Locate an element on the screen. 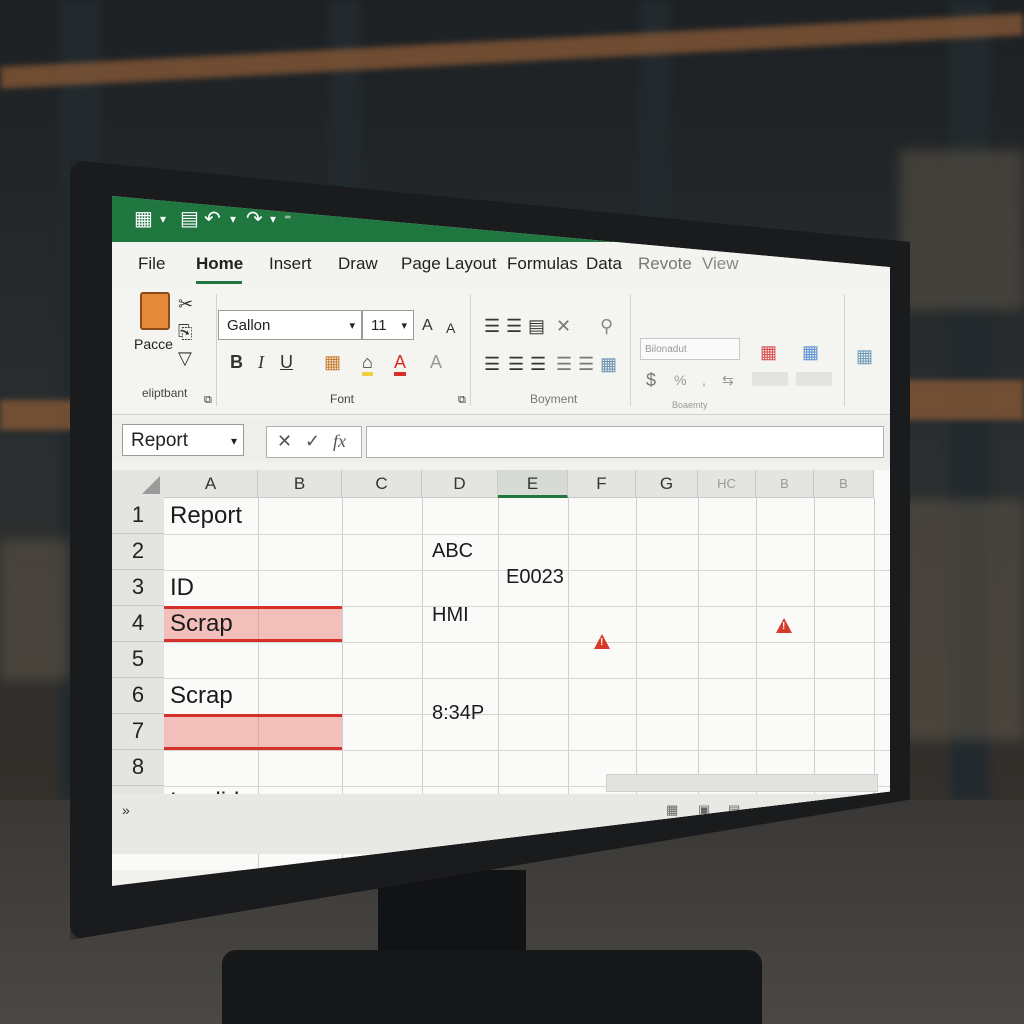 Image resolution: width=1024 pixels, height=1024 pixels. sheet-navigation-icon: » is located at coordinates (126, 810).